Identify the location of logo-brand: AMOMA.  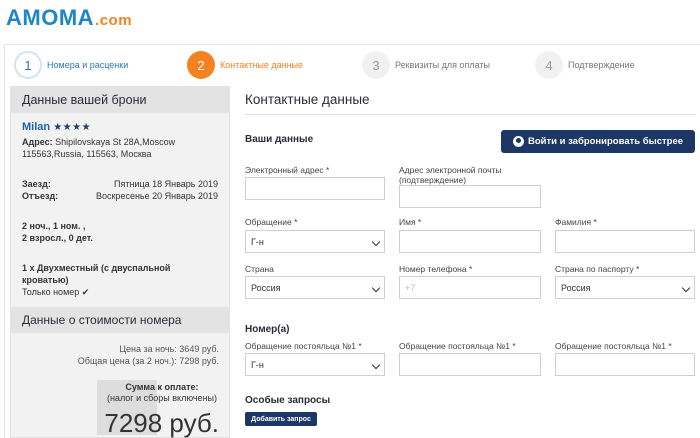
(50, 17).